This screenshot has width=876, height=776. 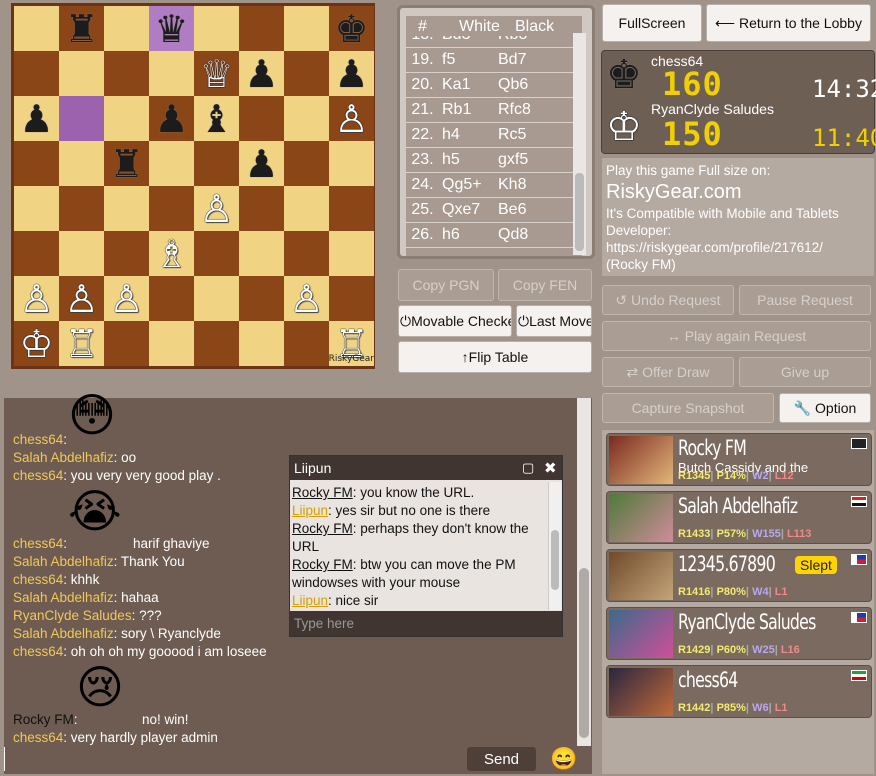 What do you see at coordinates (579, 212) in the screenshot?
I see `move-list-scroll-thumb` at bounding box center [579, 212].